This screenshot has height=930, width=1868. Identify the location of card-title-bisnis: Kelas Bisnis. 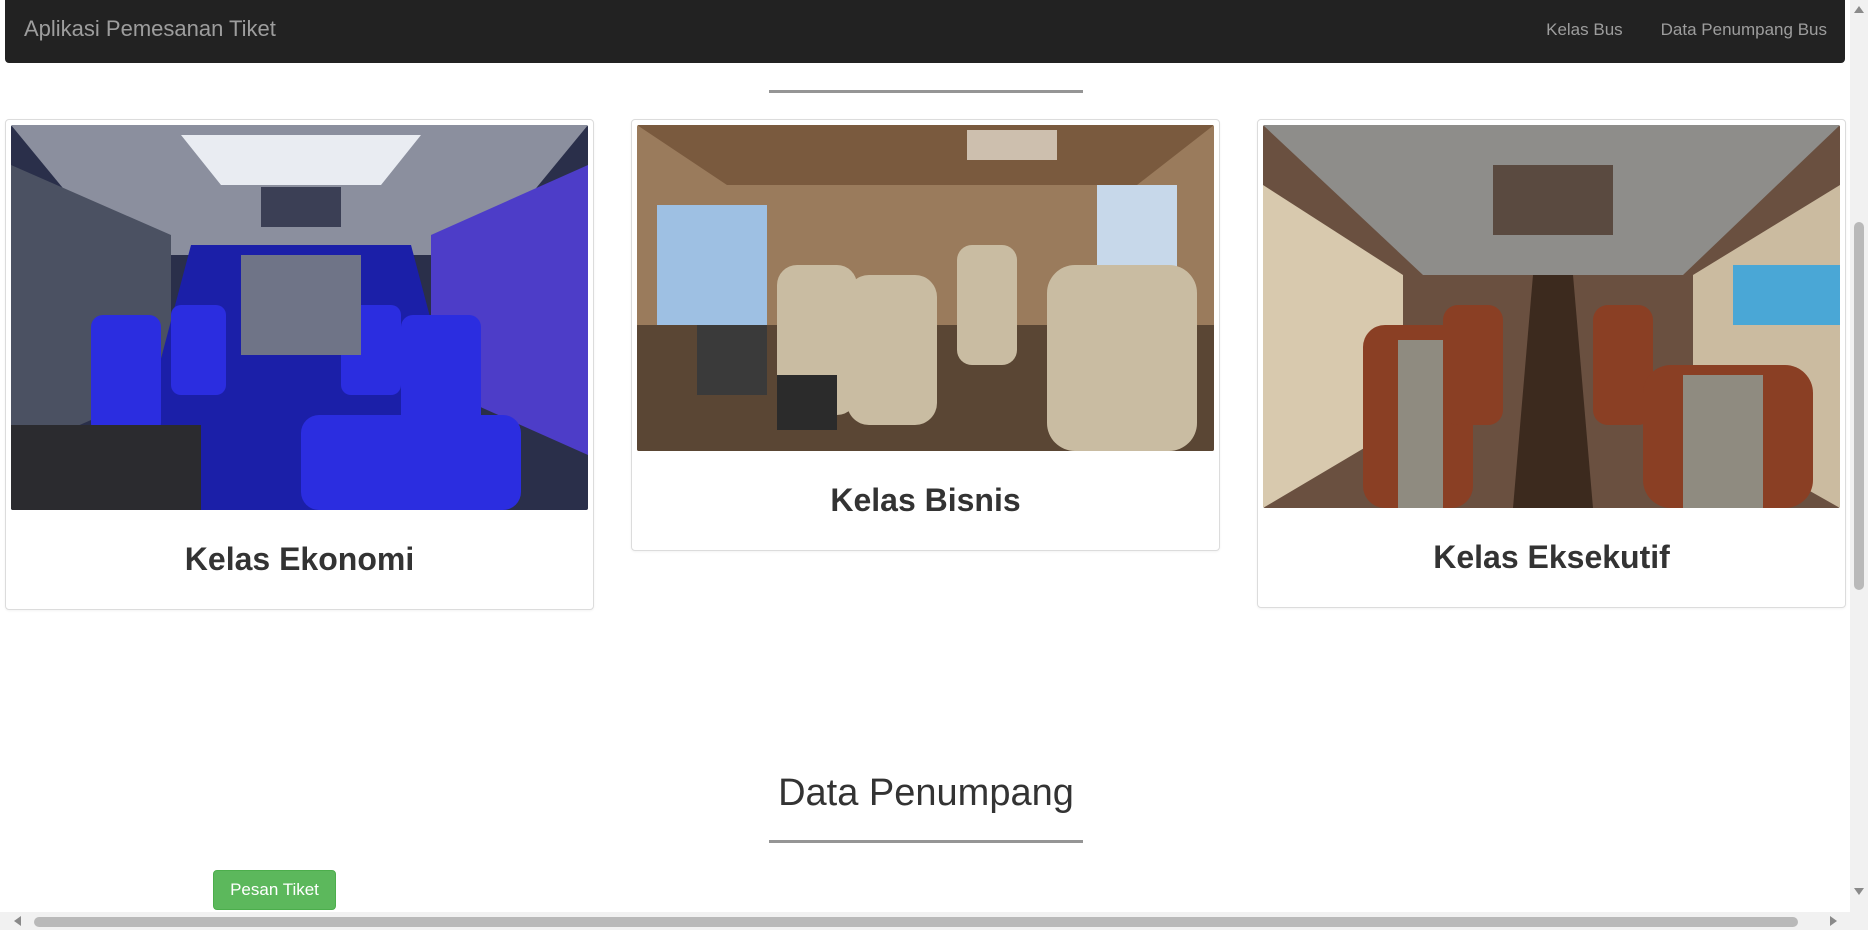
(925, 500).